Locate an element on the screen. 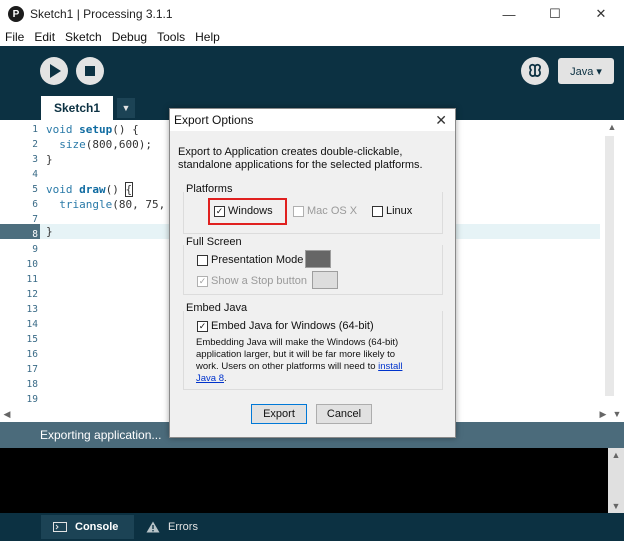 The width and height of the screenshot is (624, 541). tab-sketch1: Sketch1 is located at coordinates (77, 108).